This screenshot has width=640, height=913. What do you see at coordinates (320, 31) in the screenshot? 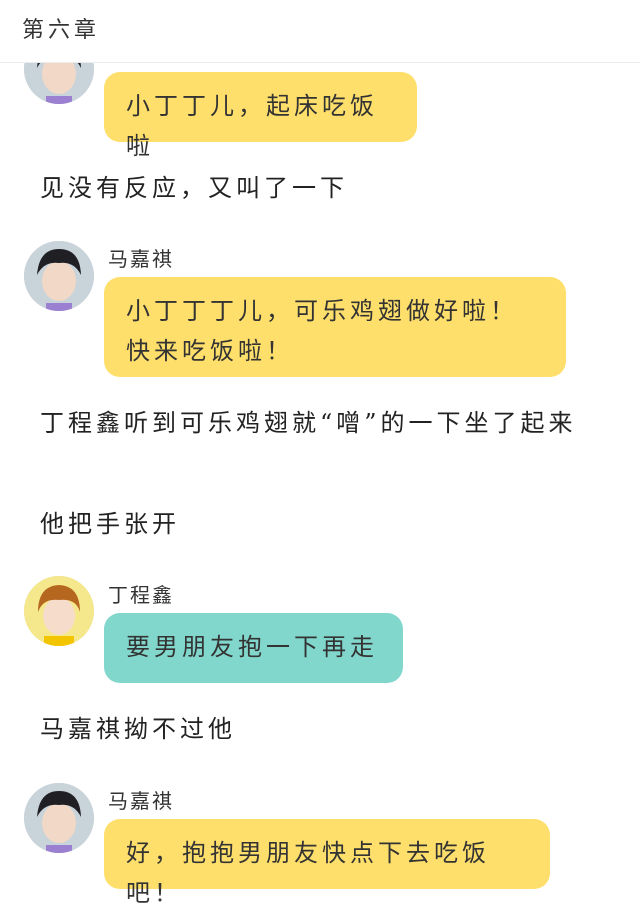
I see `chapter-header: 第六章` at bounding box center [320, 31].